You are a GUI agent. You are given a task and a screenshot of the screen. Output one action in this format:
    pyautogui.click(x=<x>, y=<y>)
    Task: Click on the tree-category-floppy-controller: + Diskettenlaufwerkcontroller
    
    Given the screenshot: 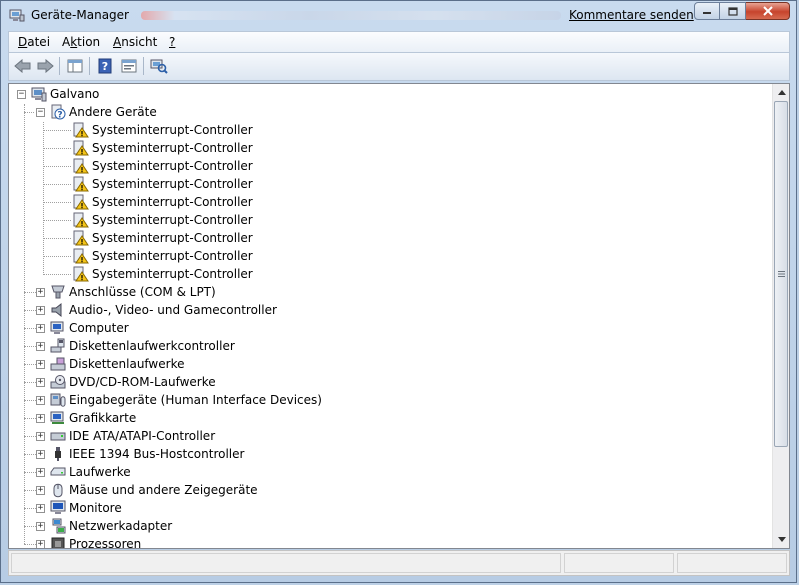 What is the action you would take?
    pyautogui.click(x=135, y=346)
    